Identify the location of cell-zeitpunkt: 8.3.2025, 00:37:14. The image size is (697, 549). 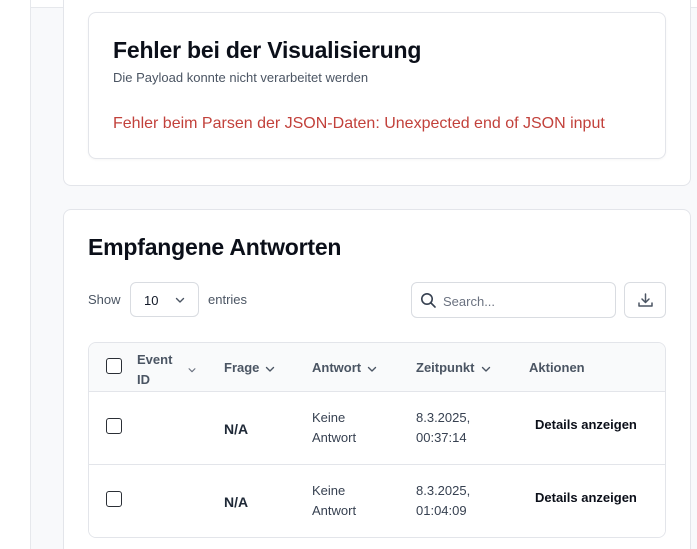
(443, 428).